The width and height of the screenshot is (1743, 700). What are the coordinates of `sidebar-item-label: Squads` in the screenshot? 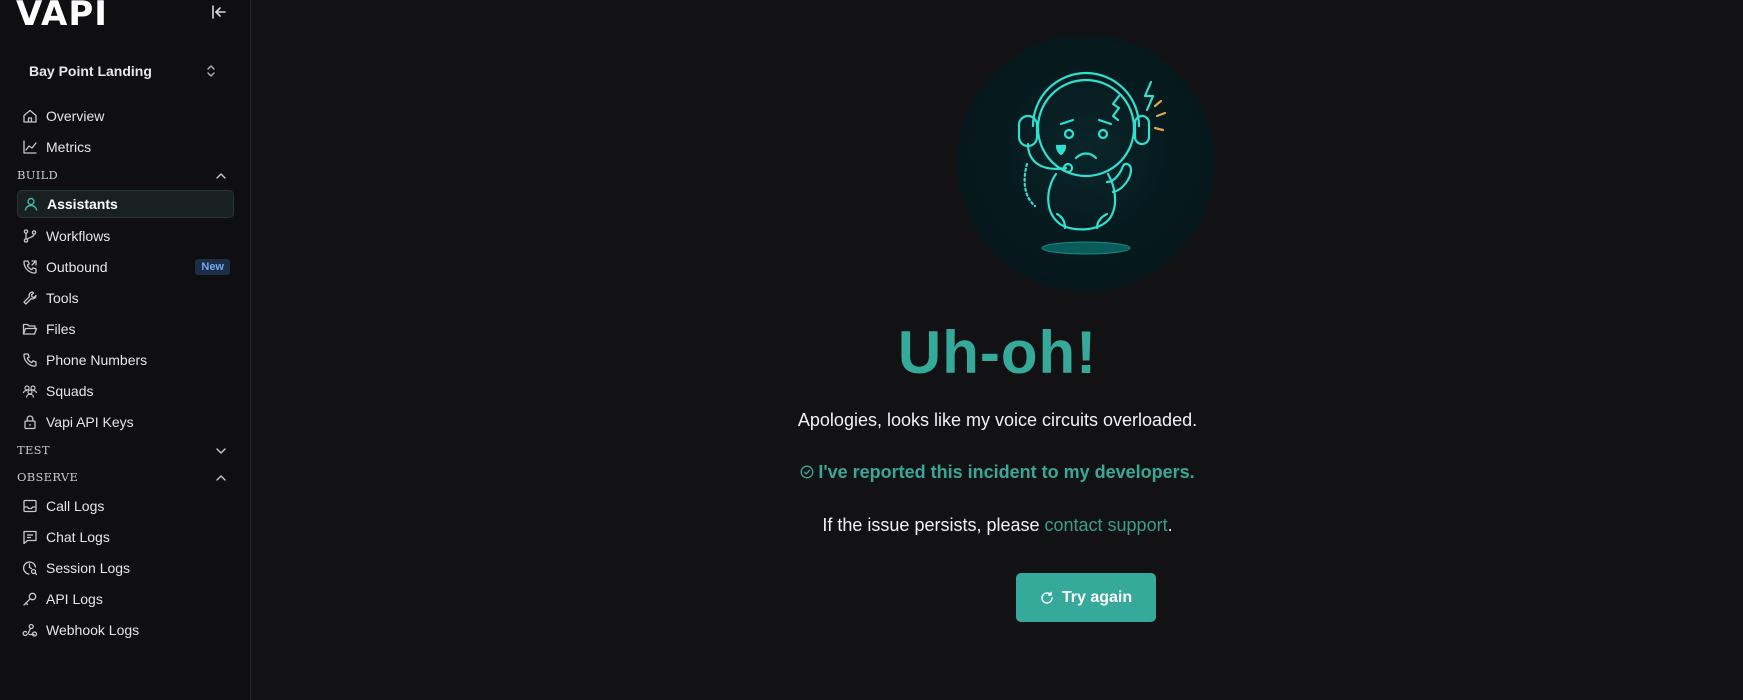 It's located at (70, 391).